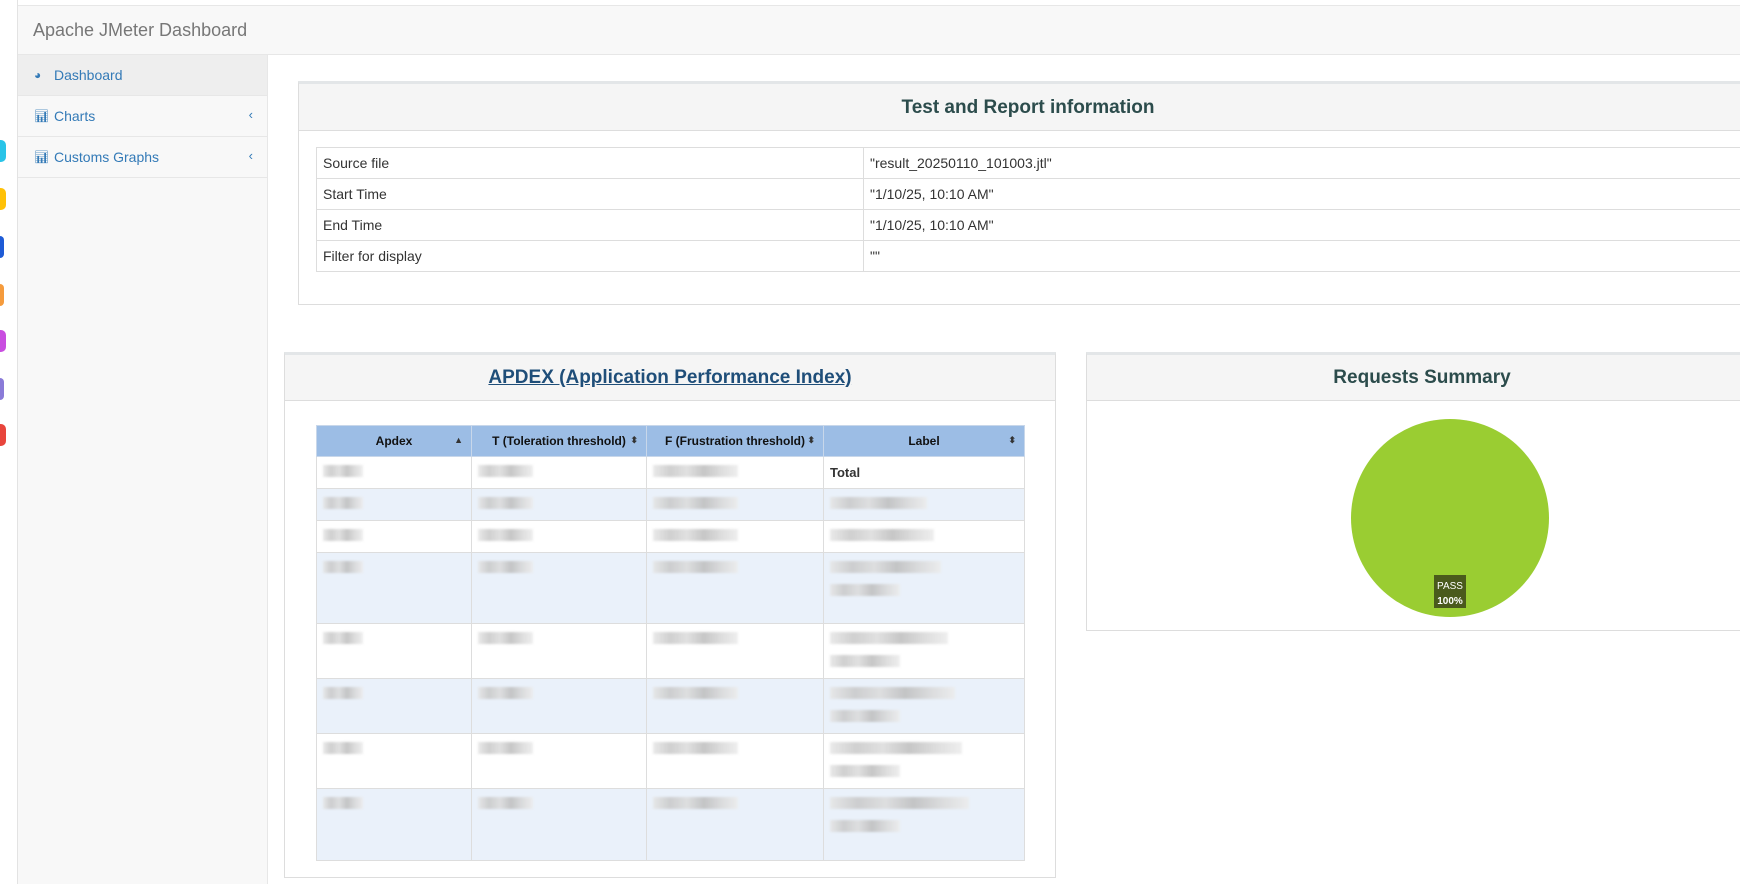  I want to click on panel-title: Requests Summary, so click(1413, 378).